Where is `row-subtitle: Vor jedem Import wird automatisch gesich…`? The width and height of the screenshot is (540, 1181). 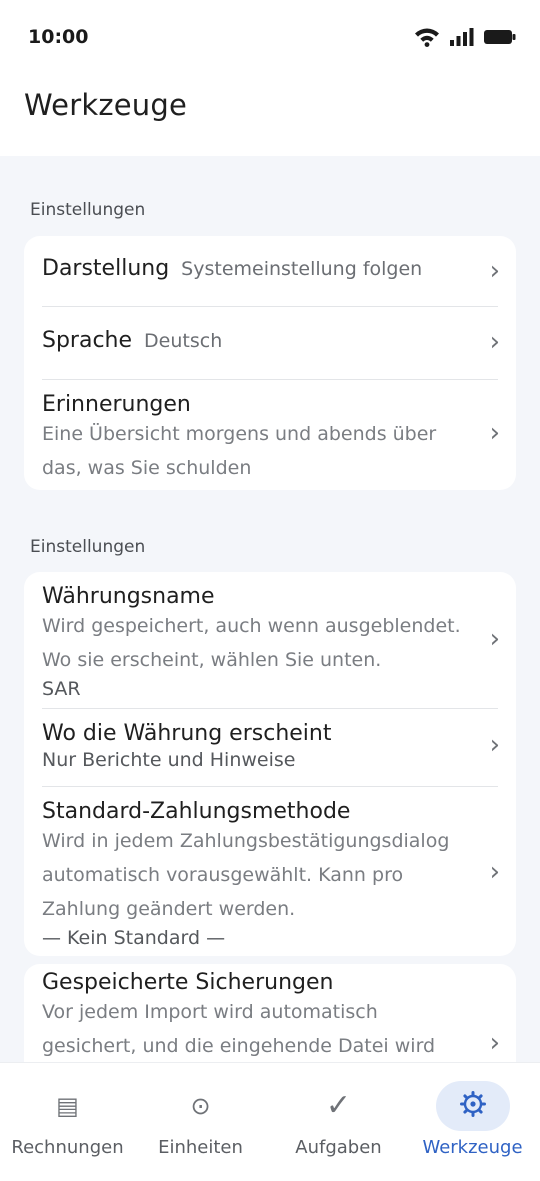 row-subtitle: Vor jedem Import wird automatisch gesich… is located at coordinates (262, 1028).